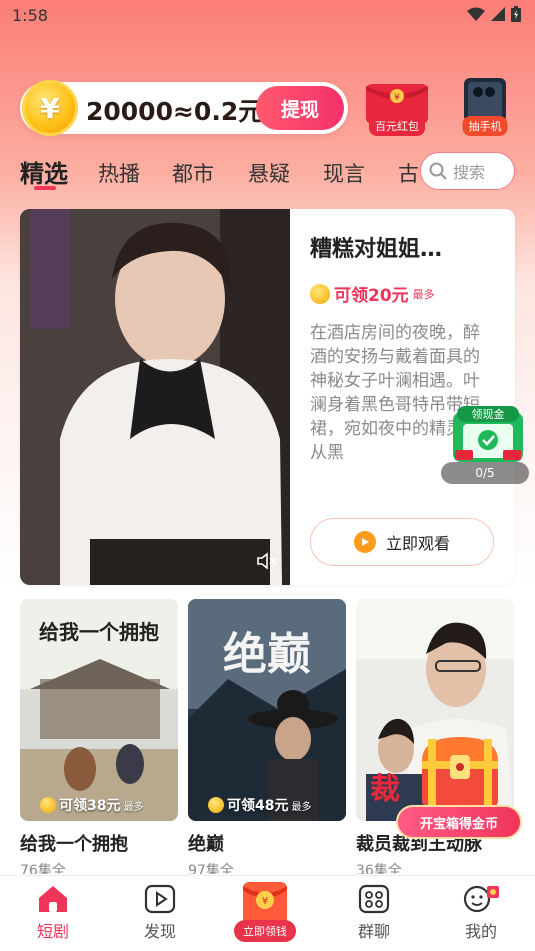  I want to click on bottom-nav: 短剧 发现 ¥ 立即领钱 群聊 我的, so click(267, 913).